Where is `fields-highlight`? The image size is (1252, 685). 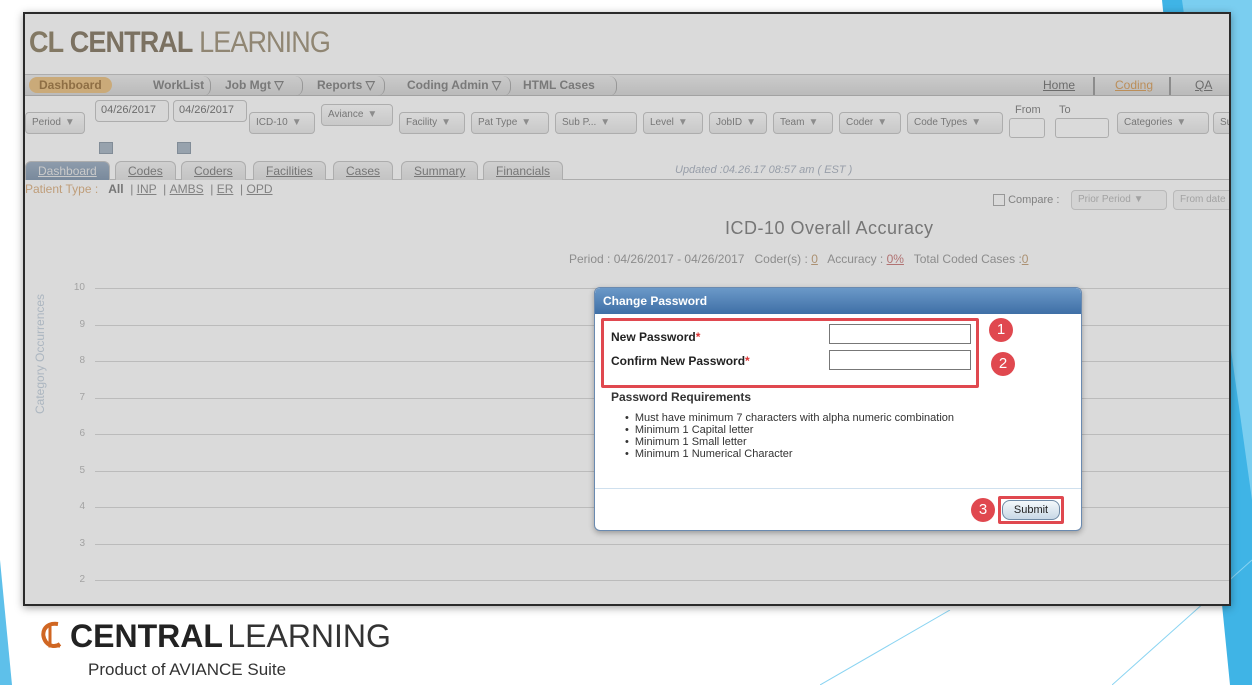 fields-highlight is located at coordinates (790, 353).